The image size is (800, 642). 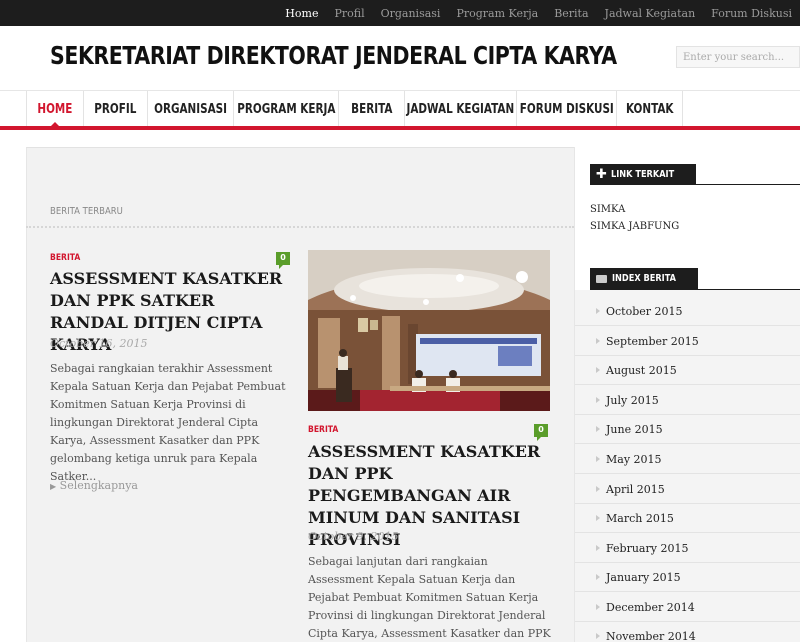 I want to click on archive-item: January 2015, so click(x=687, y=577).